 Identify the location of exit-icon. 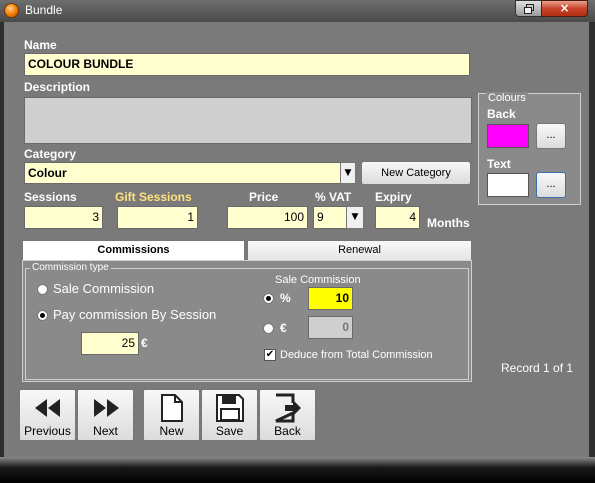
(288, 408).